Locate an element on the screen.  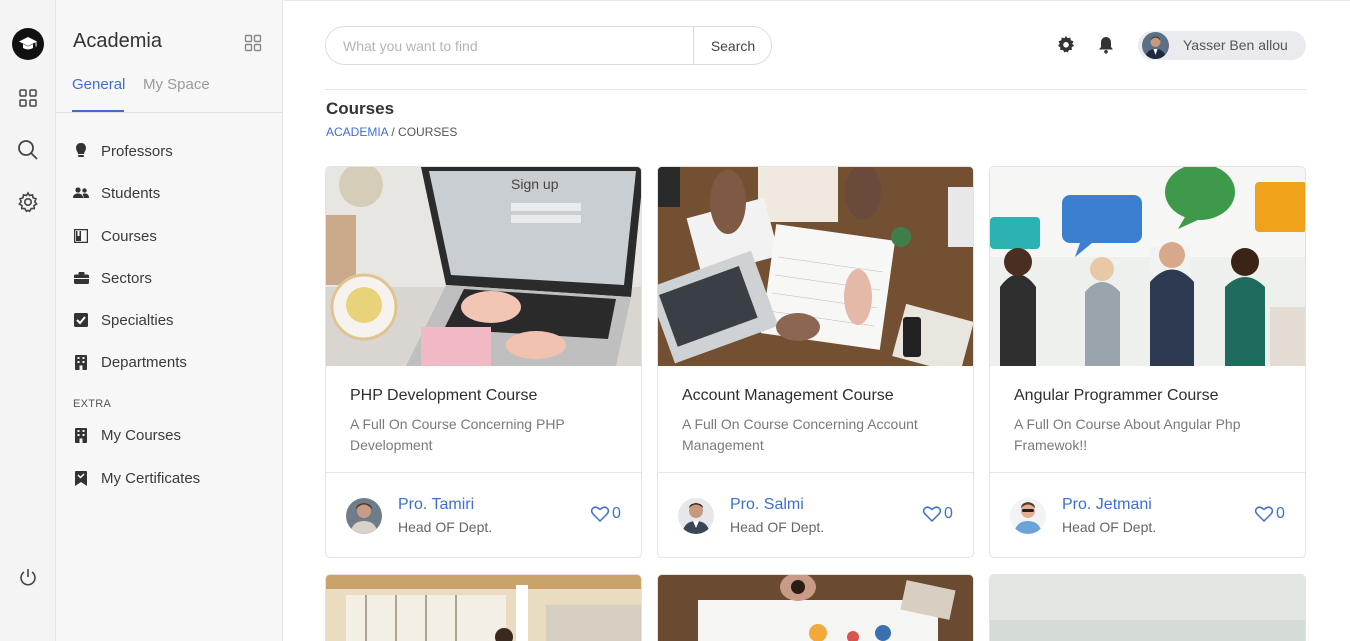
sidebar-item-label: My Courses is located at coordinates (141, 435).